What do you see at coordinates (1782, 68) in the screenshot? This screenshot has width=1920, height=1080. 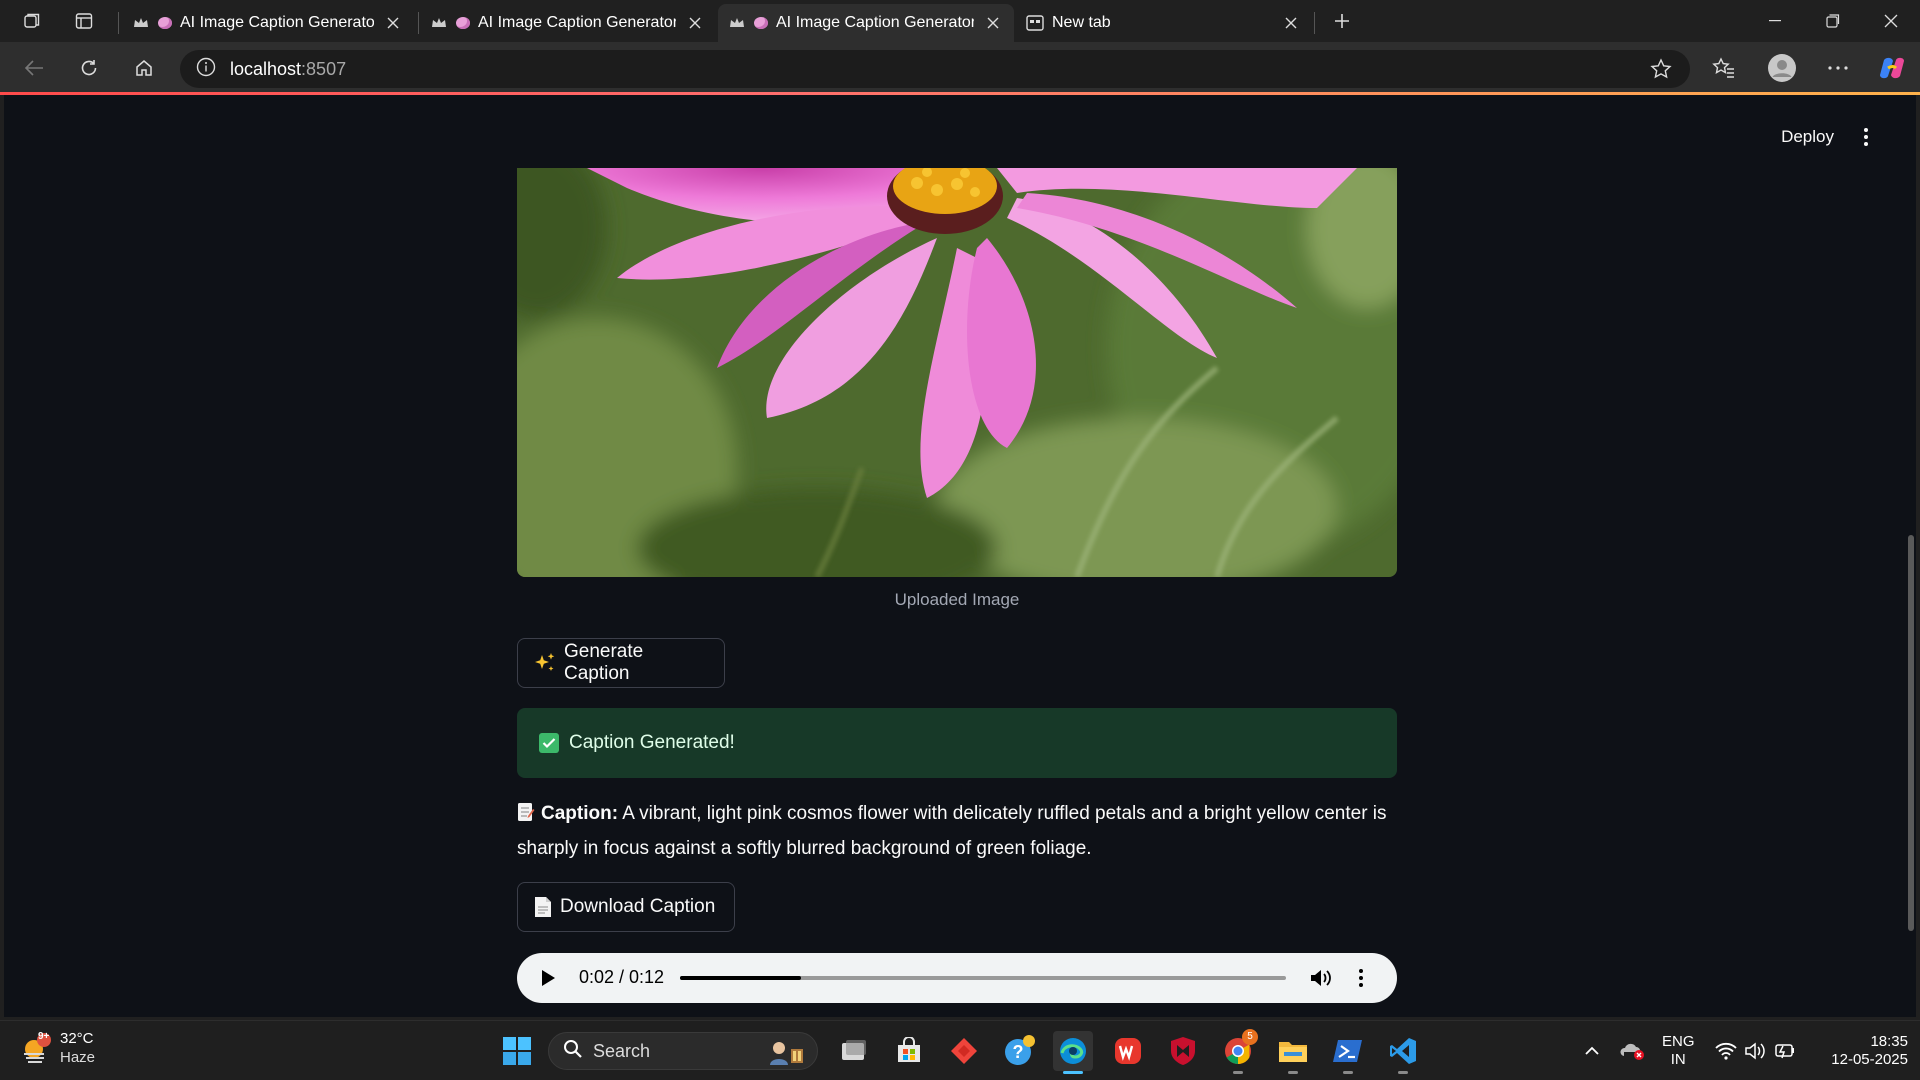 I see `profile-avatar` at bounding box center [1782, 68].